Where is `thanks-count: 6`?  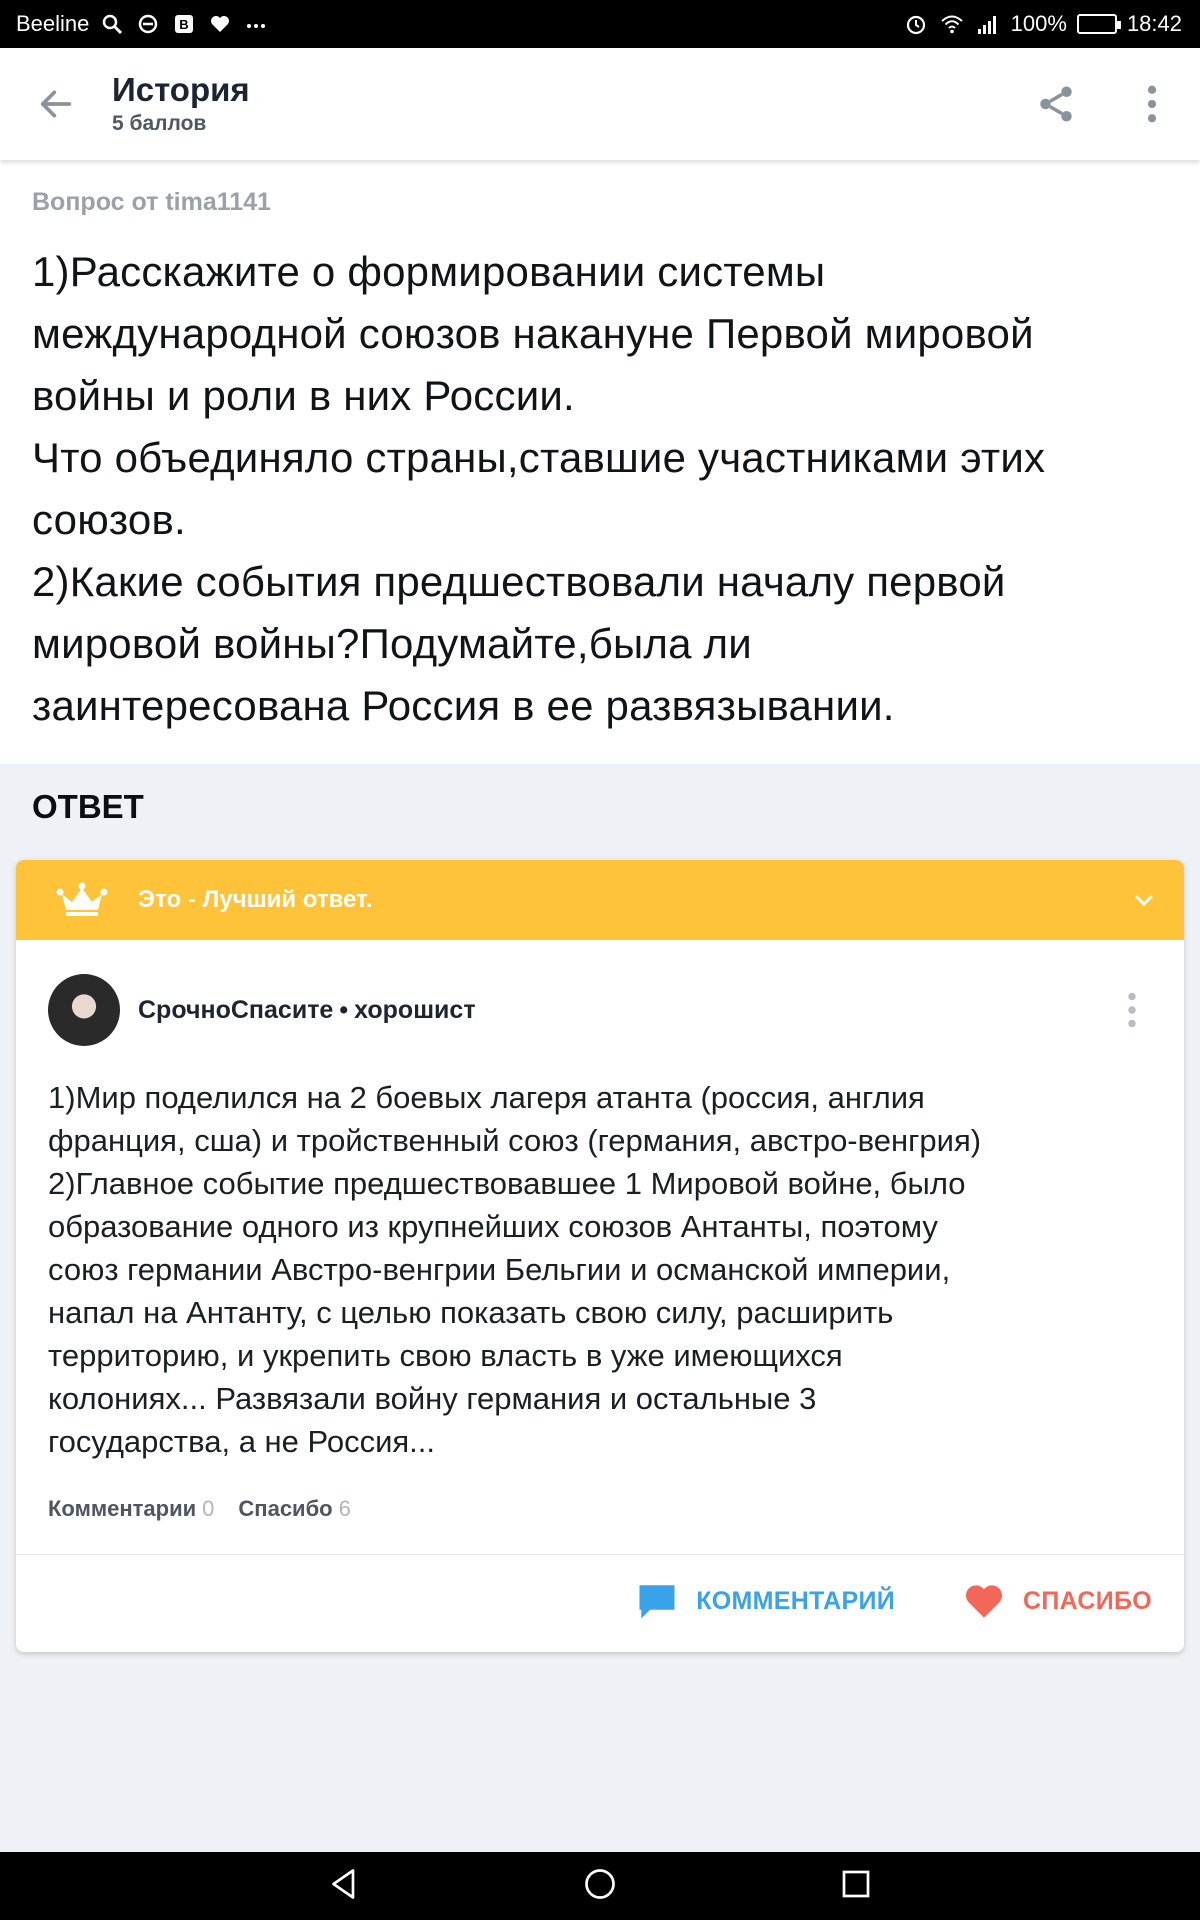 thanks-count: 6 is located at coordinates (344, 1508).